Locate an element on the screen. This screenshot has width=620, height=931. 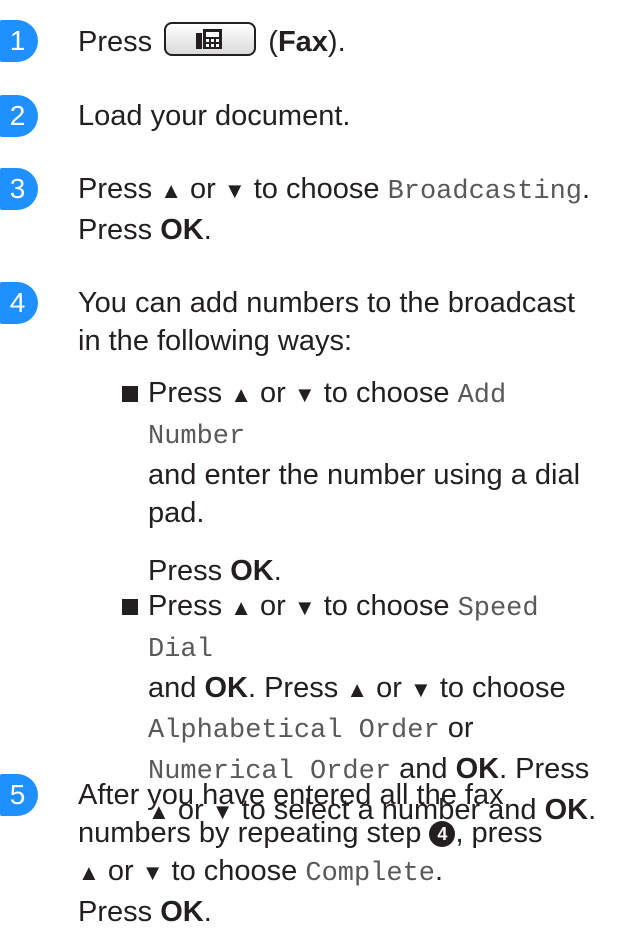
step-number-badge: 5 is located at coordinates (19, 795).